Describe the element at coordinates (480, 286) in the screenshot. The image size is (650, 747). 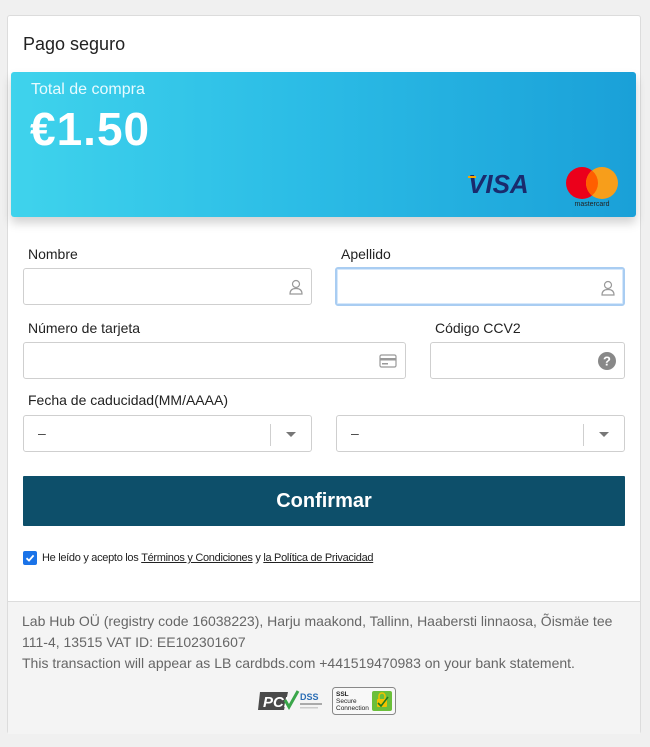
I see `last-name-field` at that location.